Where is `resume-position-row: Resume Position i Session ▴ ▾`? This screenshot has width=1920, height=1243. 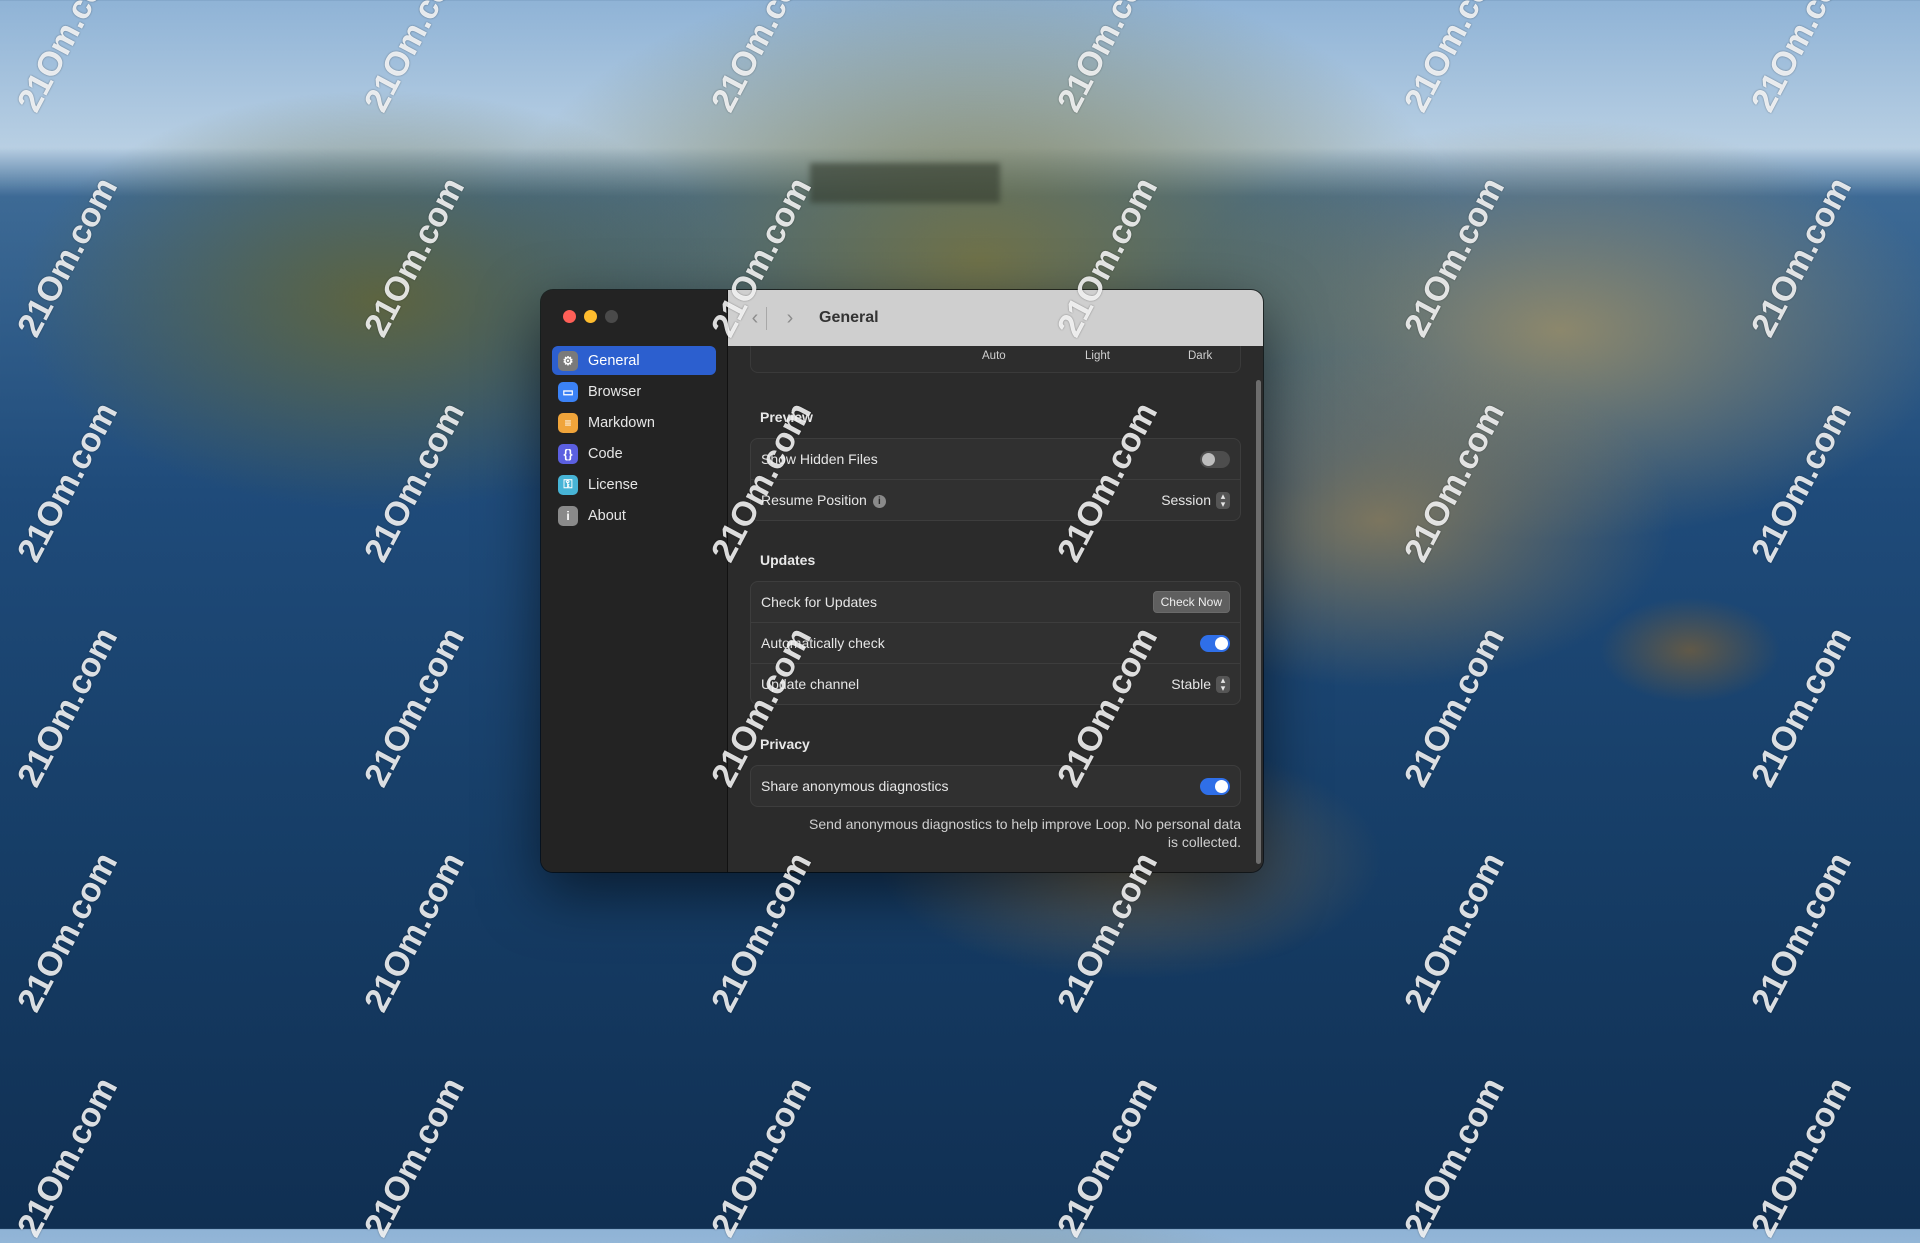 resume-position-row: Resume Position i Session ▴ ▾ is located at coordinates (995, 499).